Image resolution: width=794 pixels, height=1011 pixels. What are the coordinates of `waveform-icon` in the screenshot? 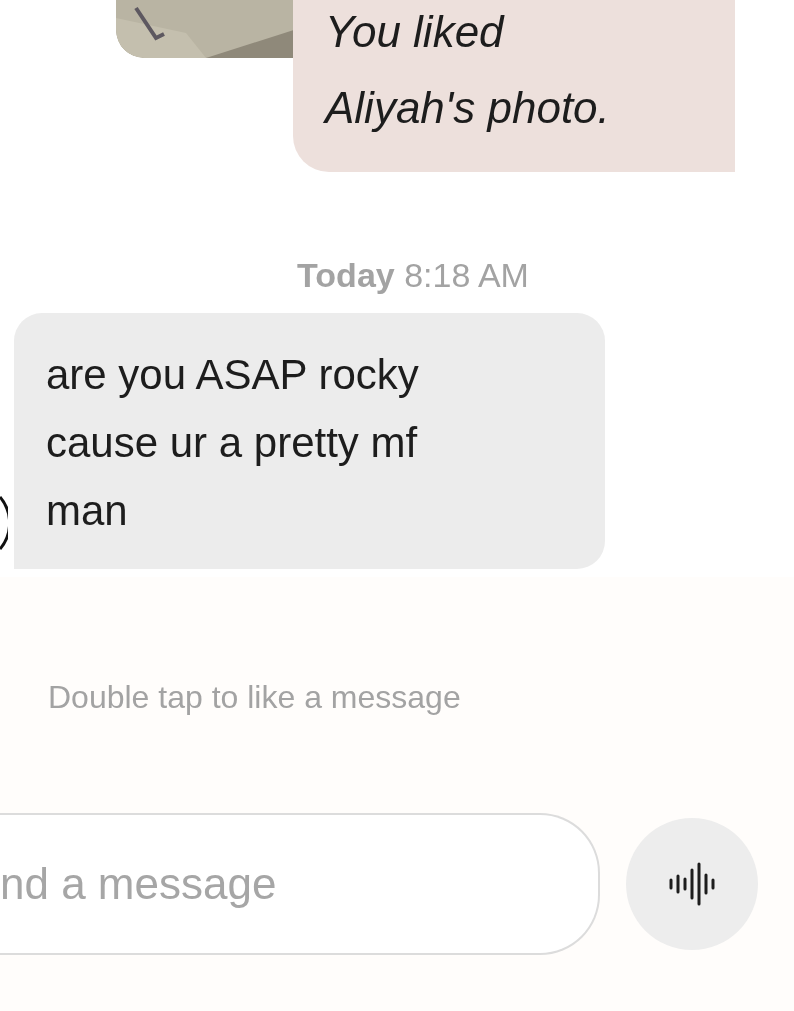 It's located at (692, 884).